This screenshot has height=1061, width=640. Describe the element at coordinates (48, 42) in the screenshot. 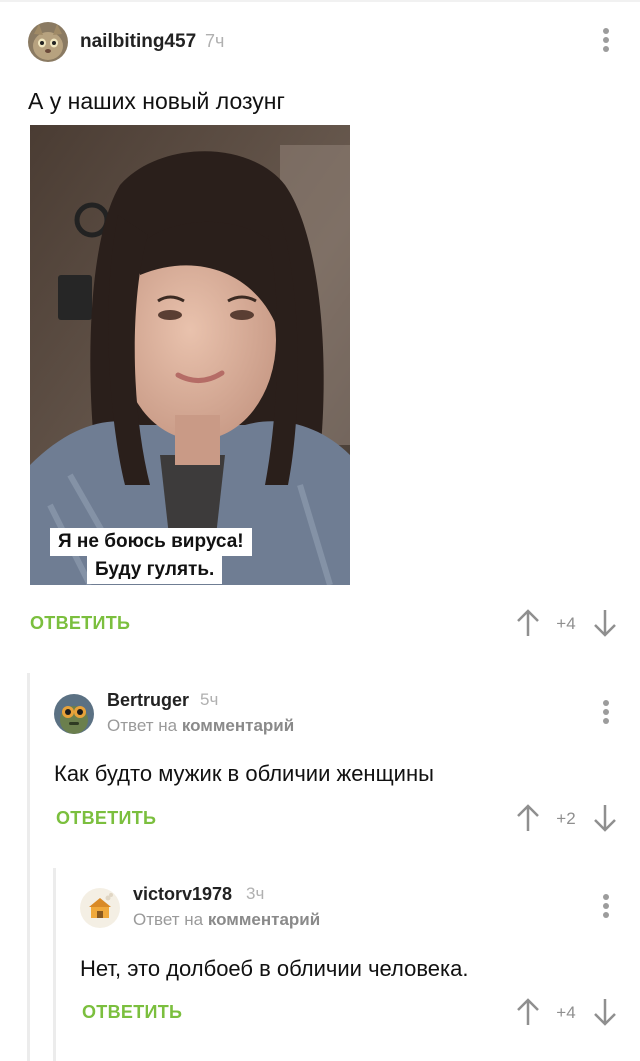

I see `post-author-avatar` at that location.